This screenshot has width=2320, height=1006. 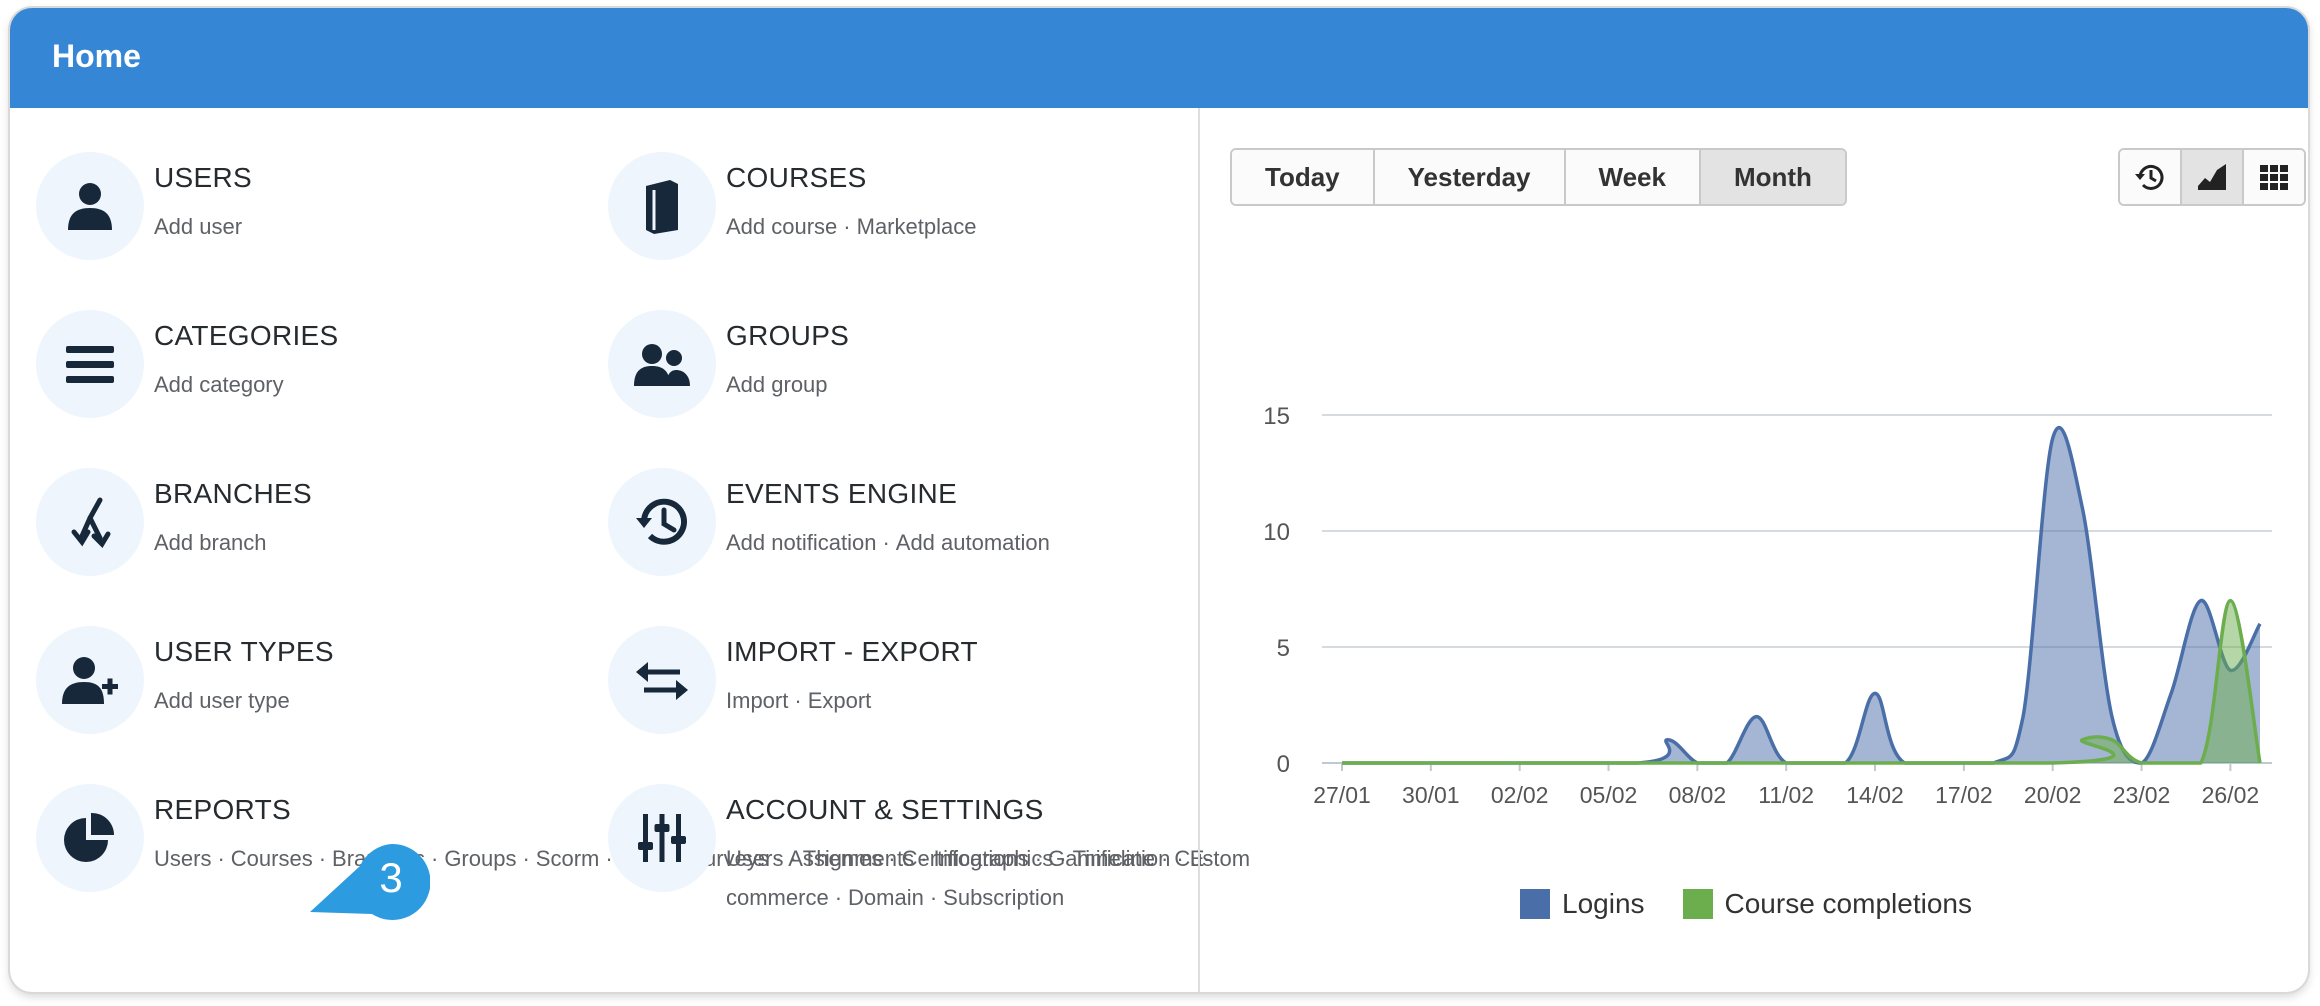 I want to click on tile-link: Subscription, so click(x=1003, y=897).